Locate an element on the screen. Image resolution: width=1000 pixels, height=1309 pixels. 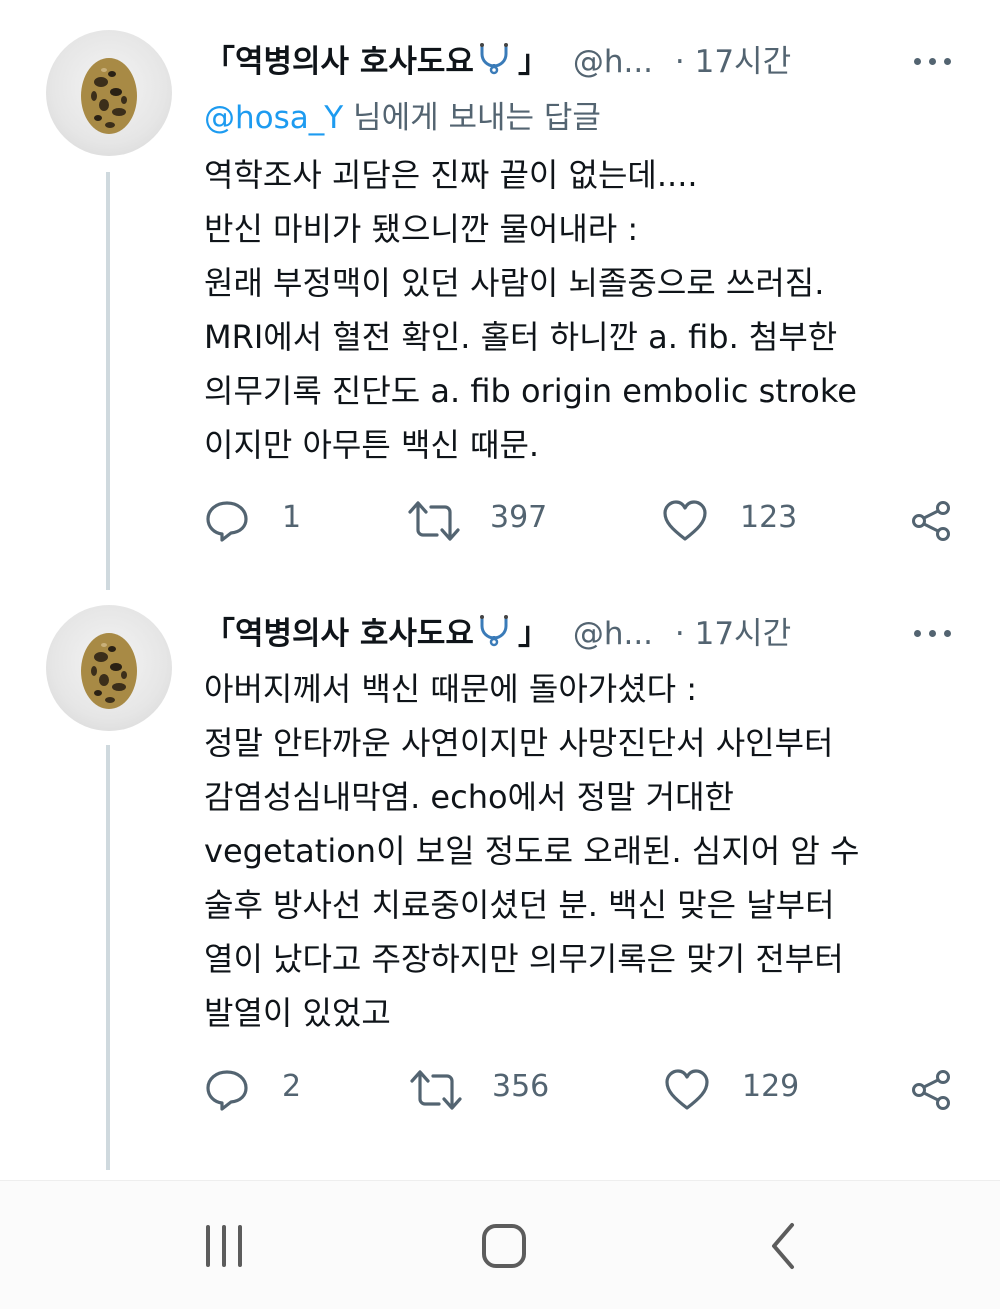
like-count: 123 is located at coordinates (769, 517).